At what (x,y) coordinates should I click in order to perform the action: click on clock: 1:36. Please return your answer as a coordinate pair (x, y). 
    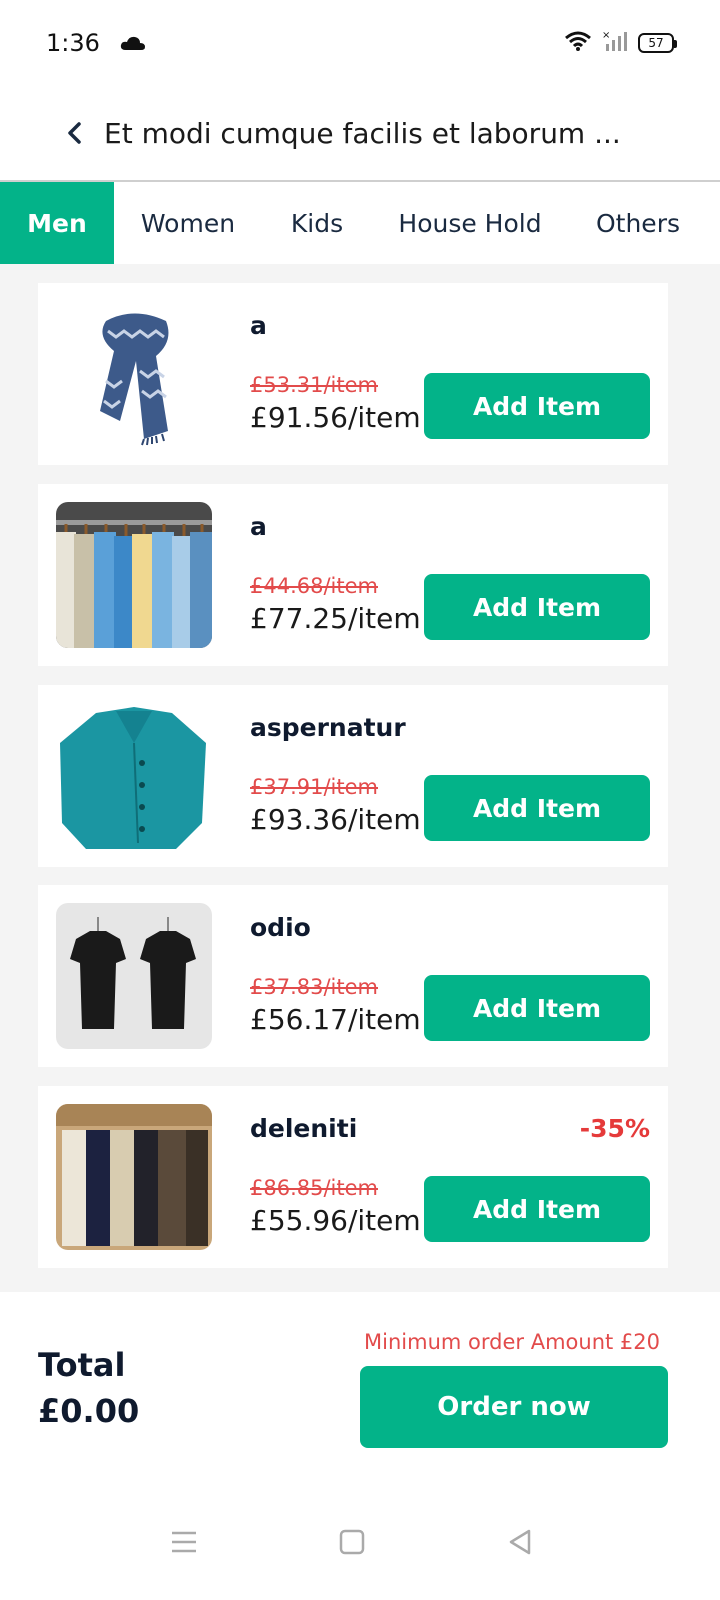
    Looking at the image, I should click on (73, 43).